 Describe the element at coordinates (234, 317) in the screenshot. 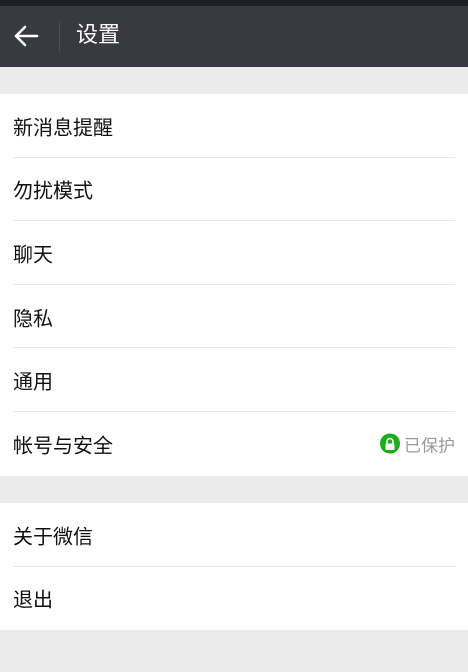

I see `settings-item-privacy: 隐私` at that location.